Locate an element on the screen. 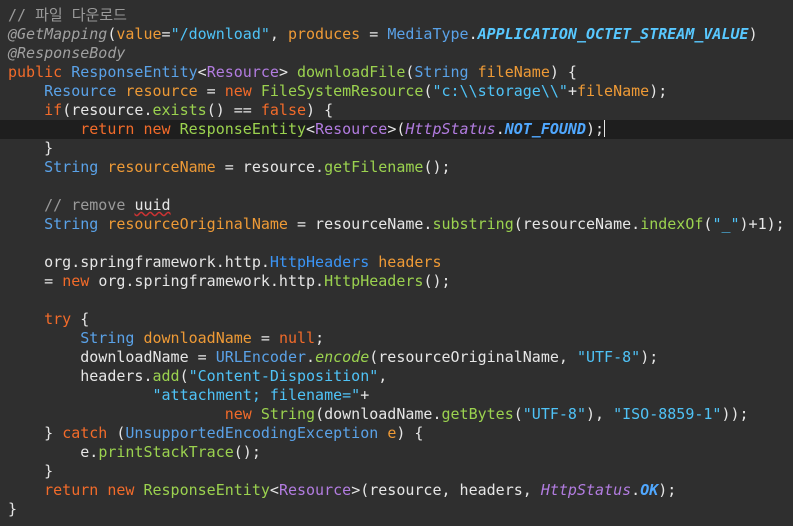 This screenshot has height=526, width=793. code-token: getBytes is located at coordinates (477, 414).